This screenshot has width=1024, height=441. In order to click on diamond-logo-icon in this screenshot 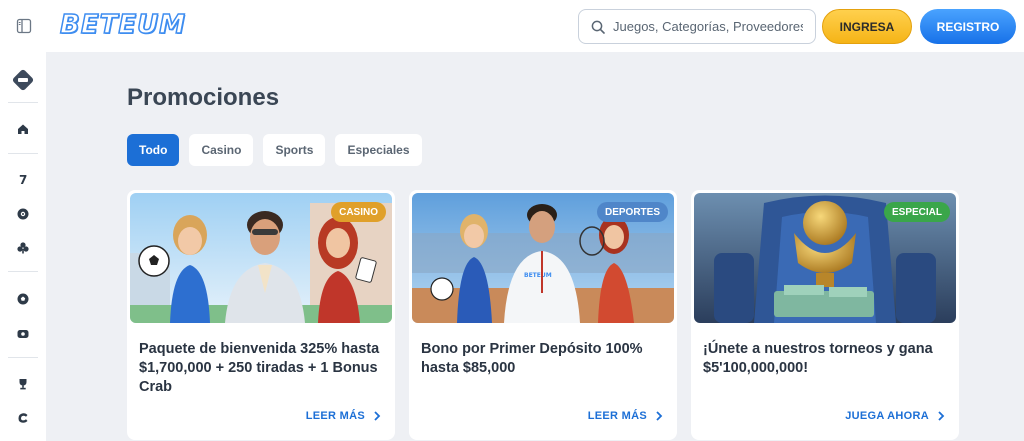, I will do `click(23, 80)`.